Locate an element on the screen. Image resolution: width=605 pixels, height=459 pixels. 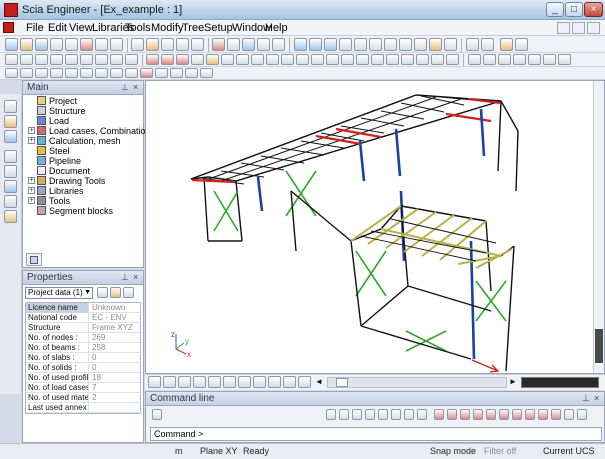
document-icon is located at coordinates (8, 27).